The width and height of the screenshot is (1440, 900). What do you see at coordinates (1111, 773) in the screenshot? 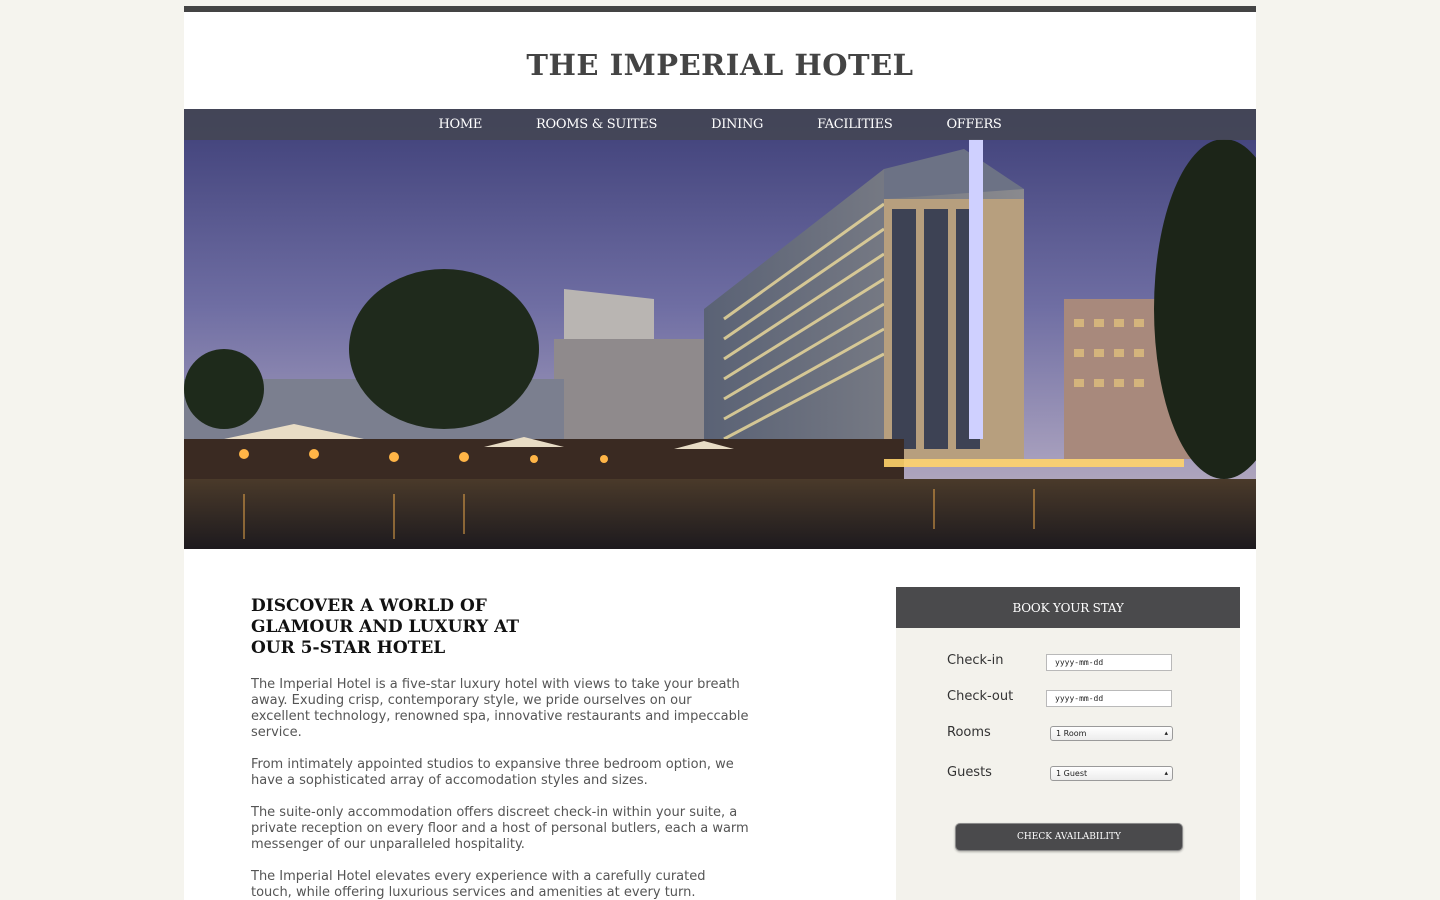
I see `guests-select: 1 Guest ▴` at bounding box center [1111, 773].